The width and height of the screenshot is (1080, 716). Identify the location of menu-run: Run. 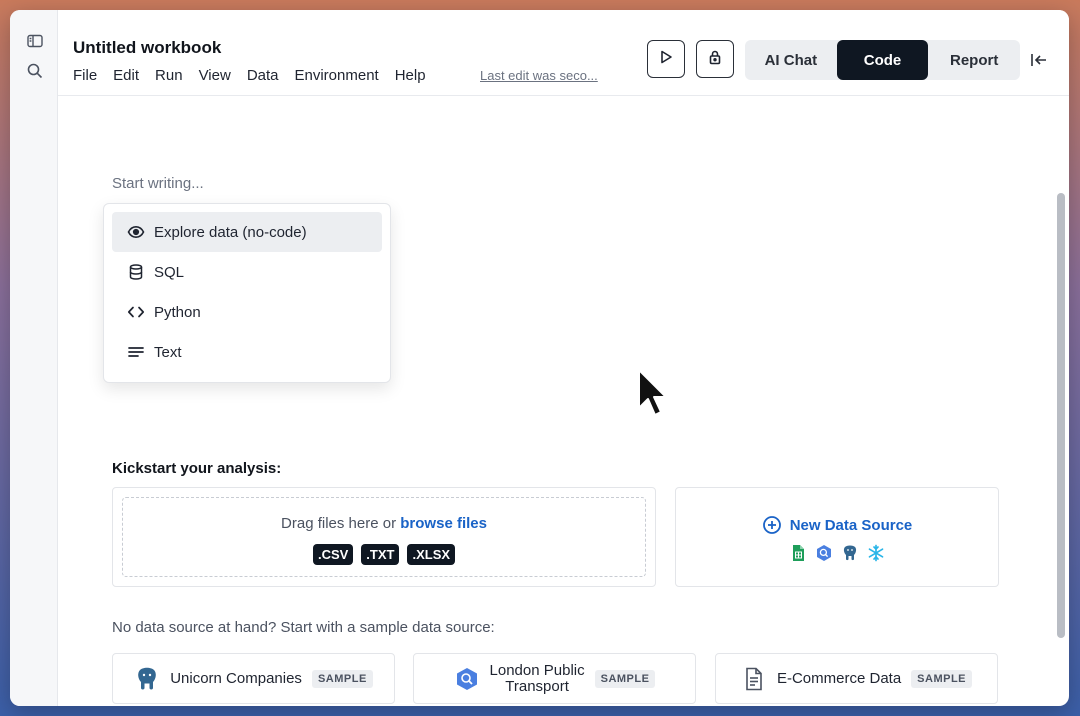
(169, 75).